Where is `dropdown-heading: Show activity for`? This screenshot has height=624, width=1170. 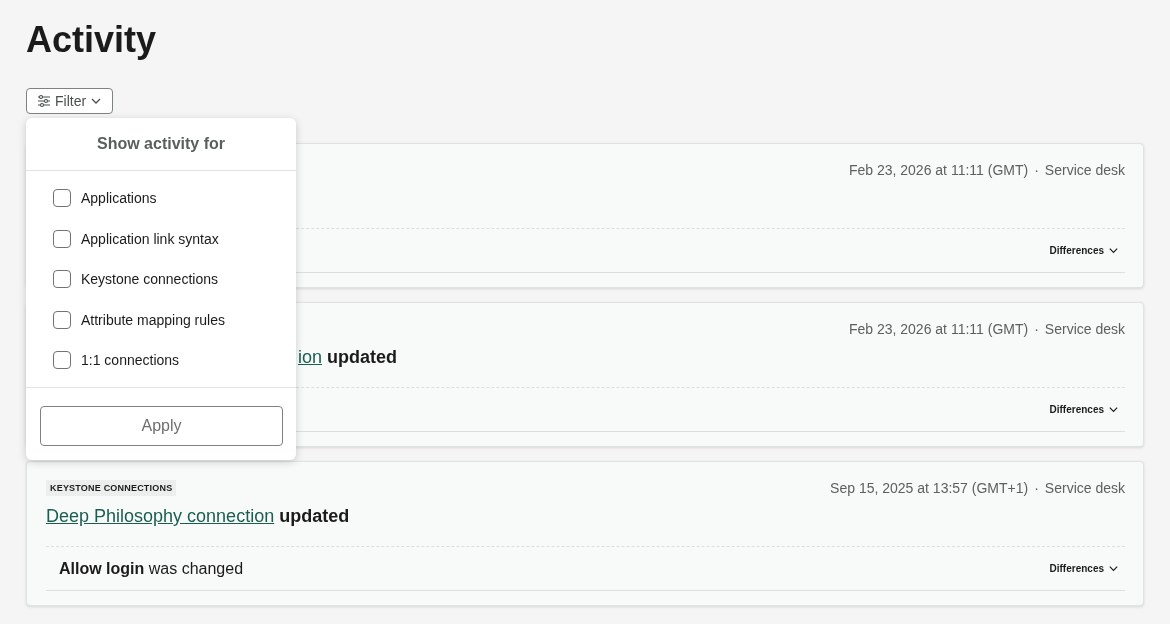
dropdown-heading: Show activity for is located at coordinates (161, 144).